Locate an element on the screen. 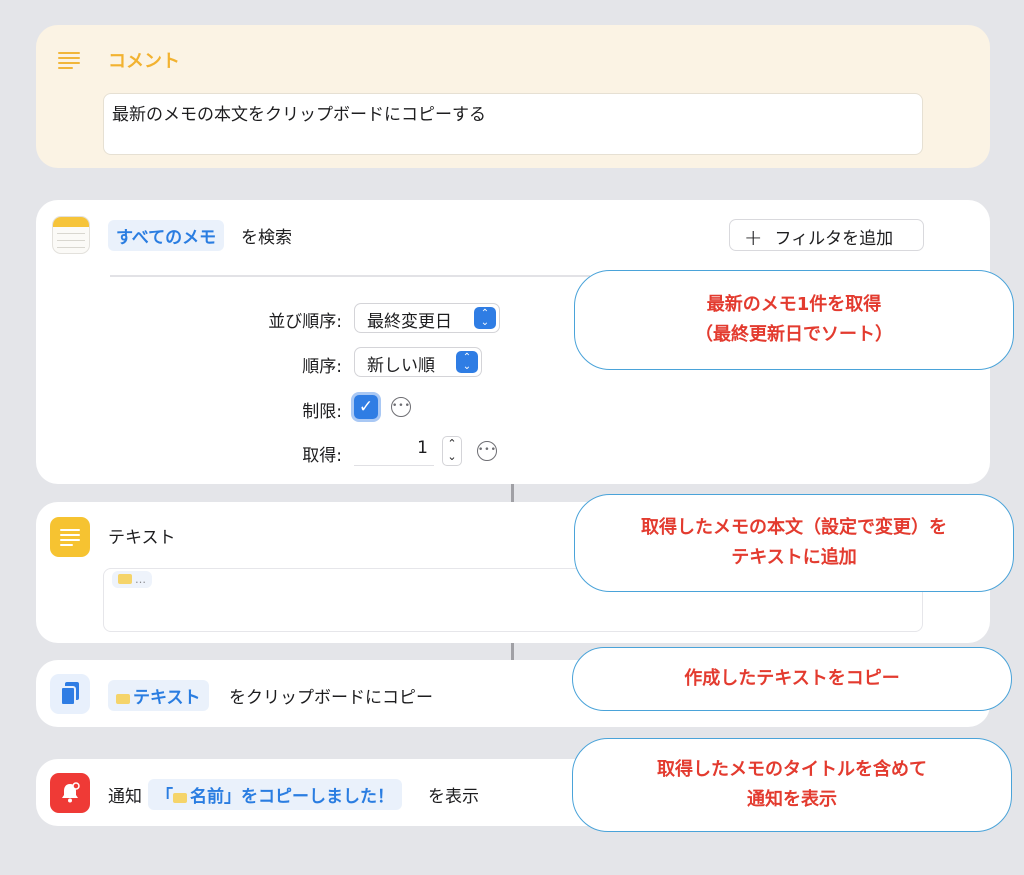 This screenshot has width=1024, height=875. text-variable-token: テキスト is located at coordinates (158, 695).